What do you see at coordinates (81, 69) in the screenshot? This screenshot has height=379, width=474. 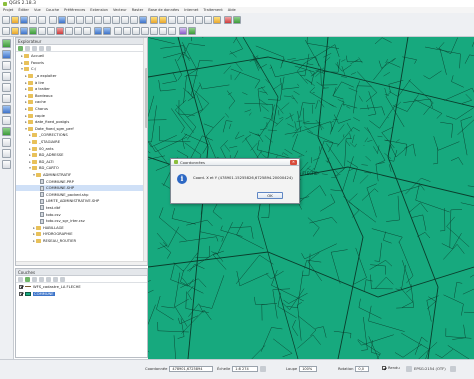 I see `browser-item: ▾ C:/` at bounding box center [81, 69].